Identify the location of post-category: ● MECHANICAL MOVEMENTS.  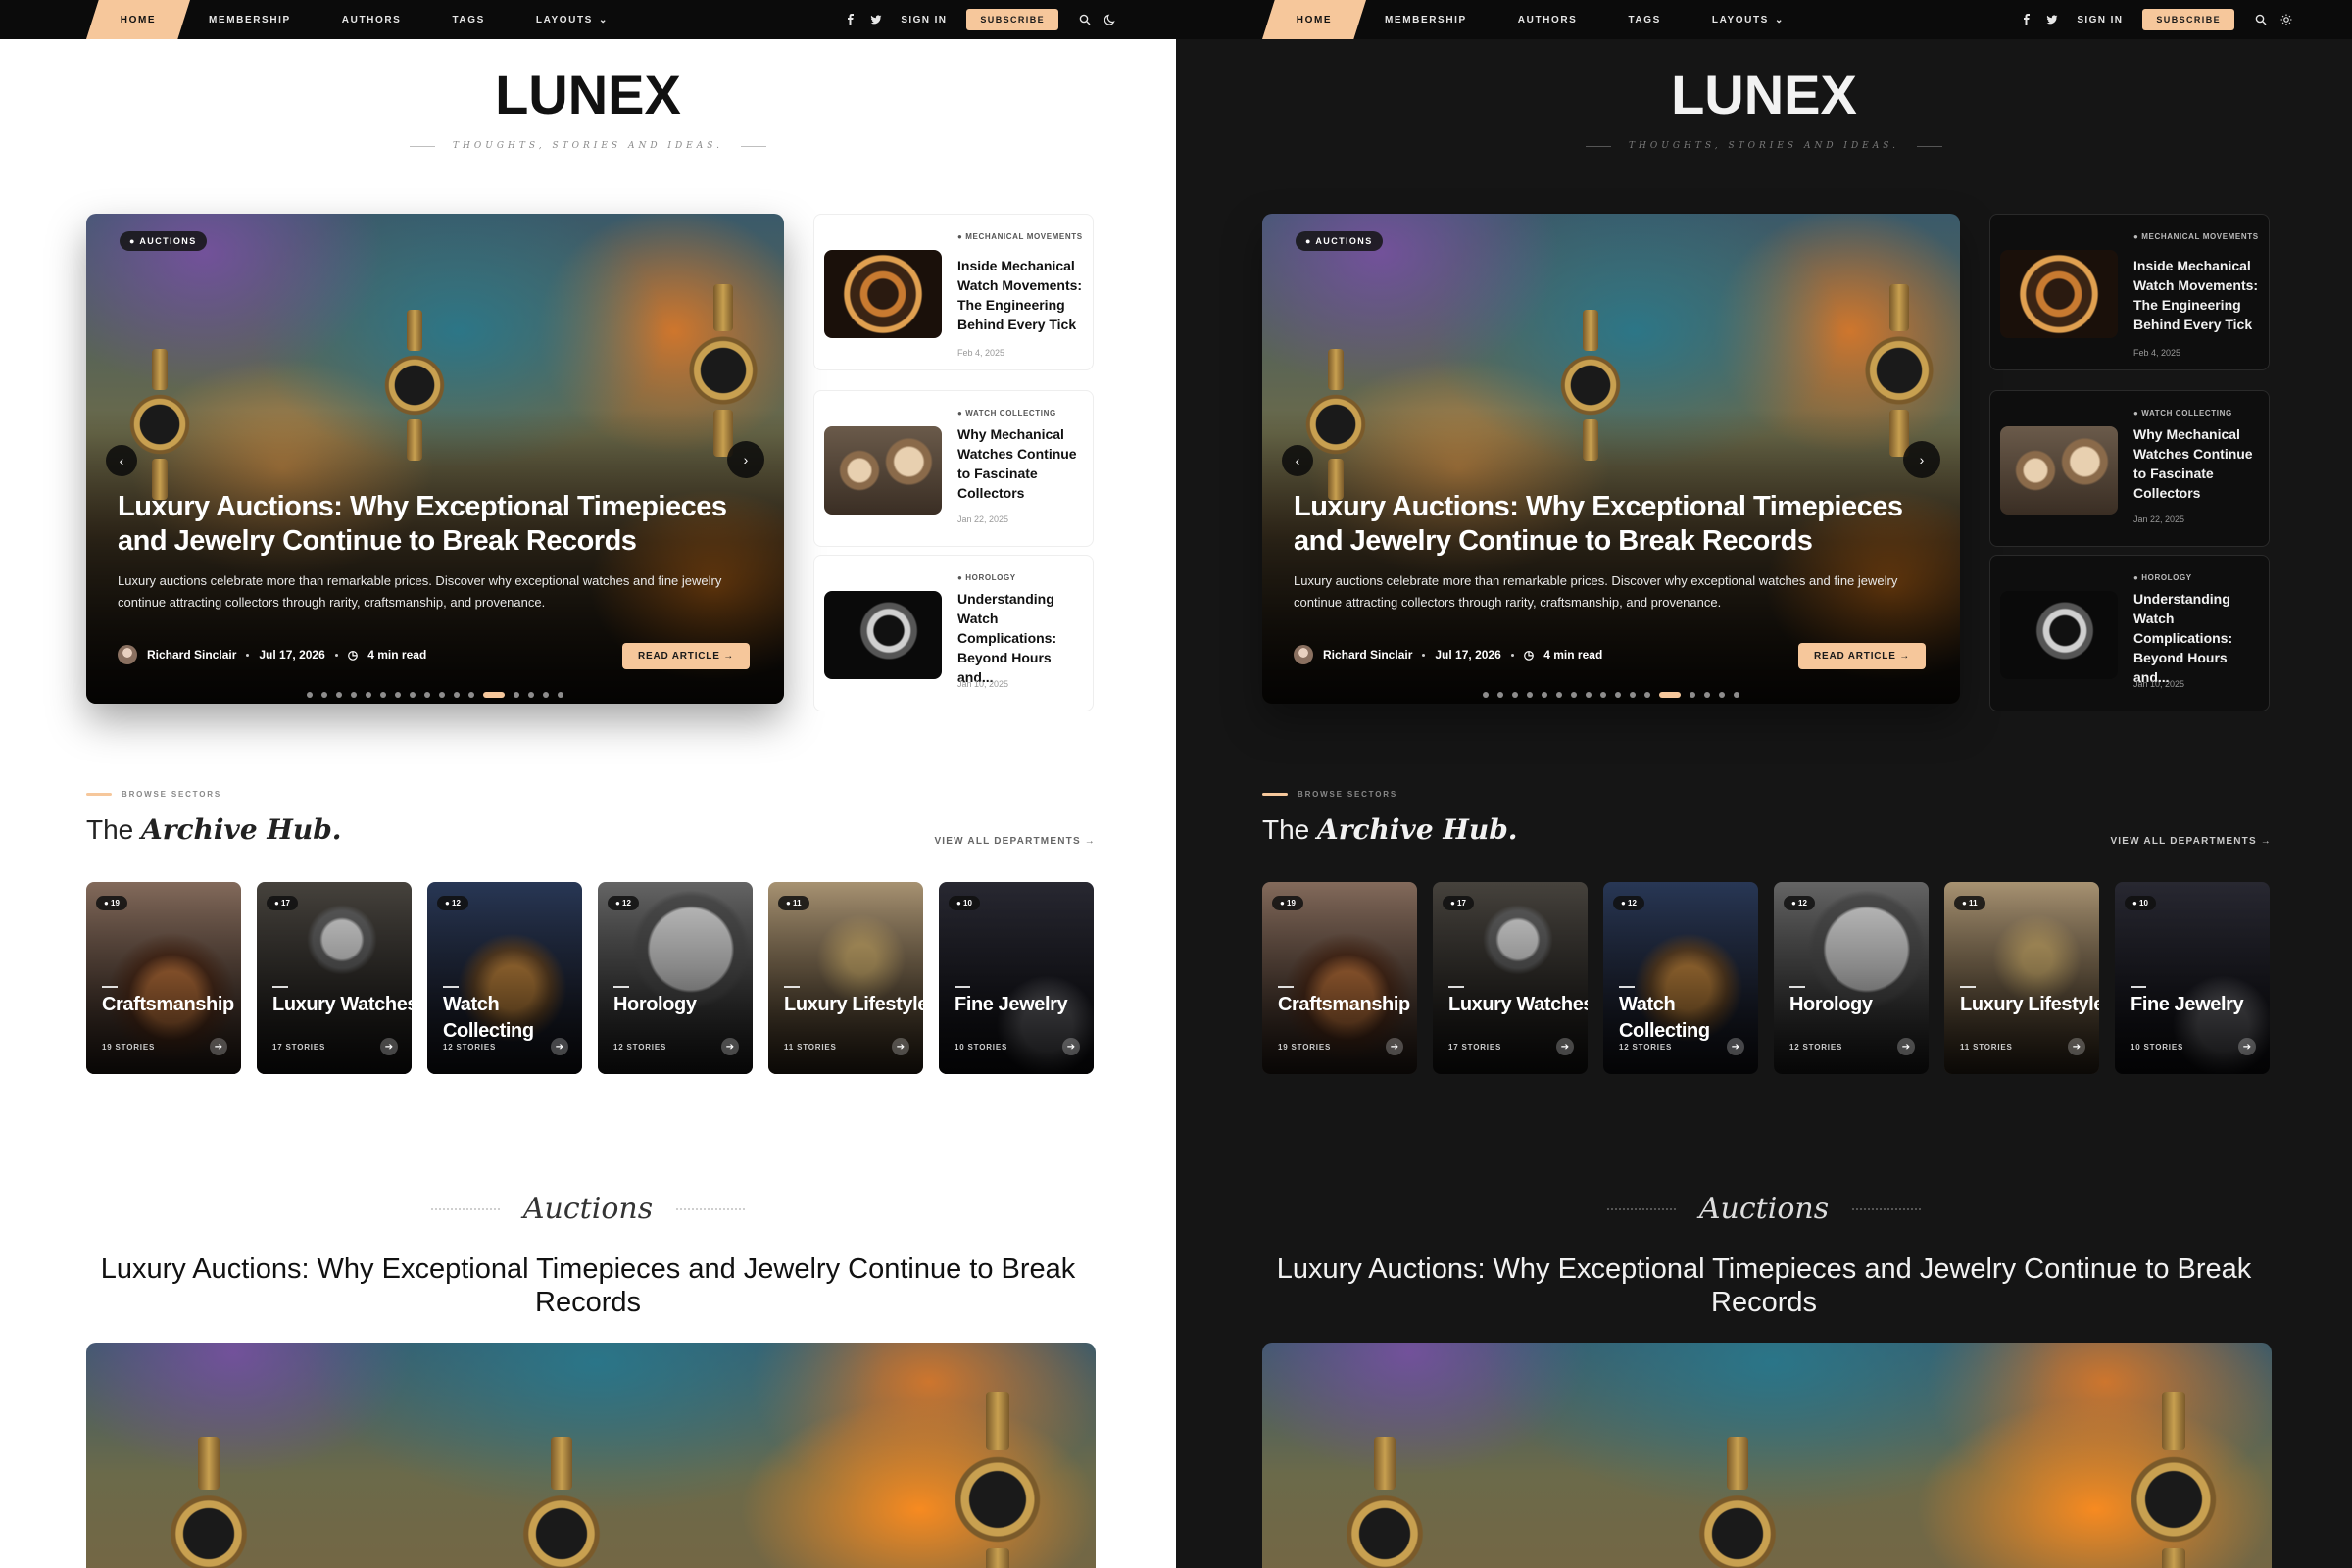
(1021, 237).